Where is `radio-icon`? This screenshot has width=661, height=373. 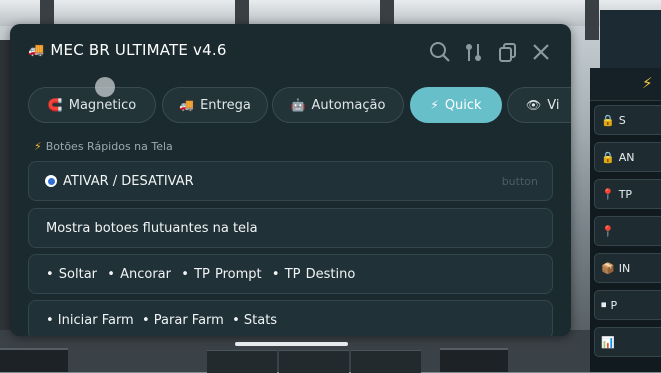
radio-icon is located at coordinates (51, 181).